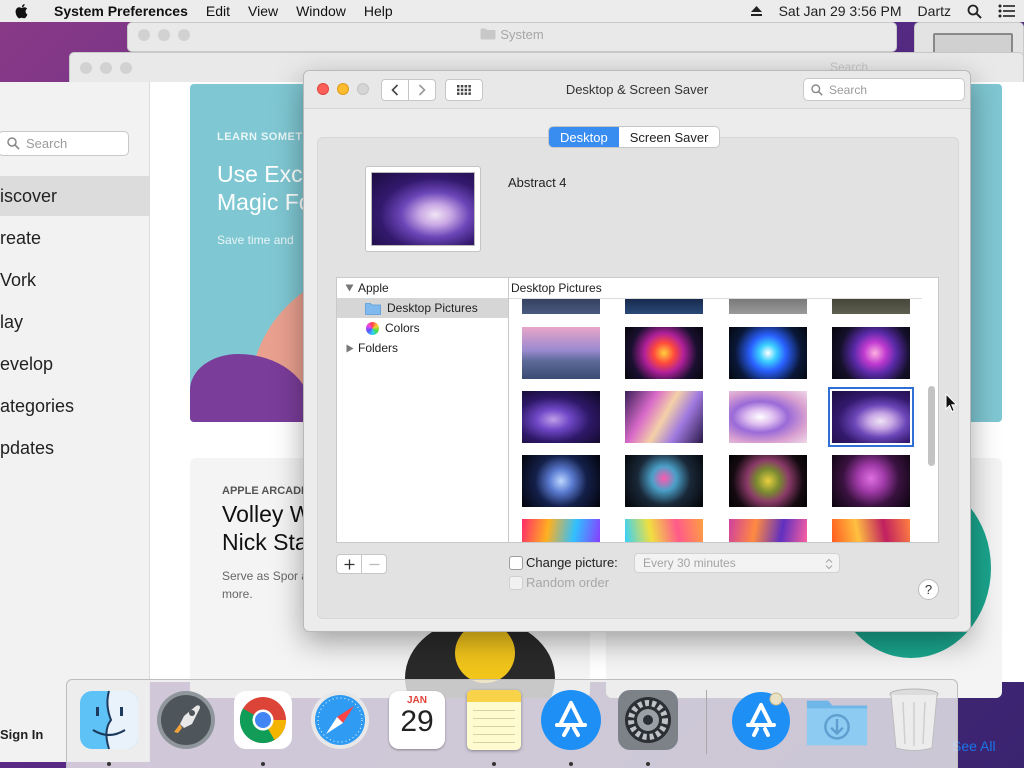  Describe the element at coordinates (74, 406) in the screenshot. I see `sidebar-item-categories: ategories` at that location.